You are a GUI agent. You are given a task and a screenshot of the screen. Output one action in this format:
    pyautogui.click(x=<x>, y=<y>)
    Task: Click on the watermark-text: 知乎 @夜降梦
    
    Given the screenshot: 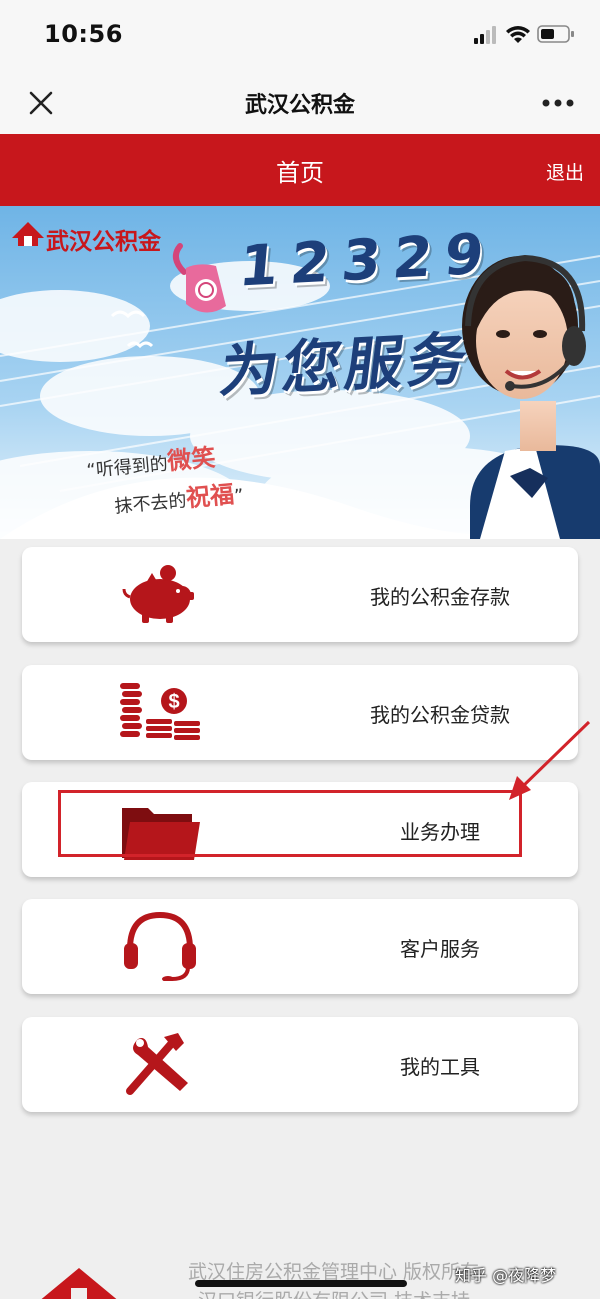 What is the action you would take?
    pyautogui.click(x=506, y=1275)
    